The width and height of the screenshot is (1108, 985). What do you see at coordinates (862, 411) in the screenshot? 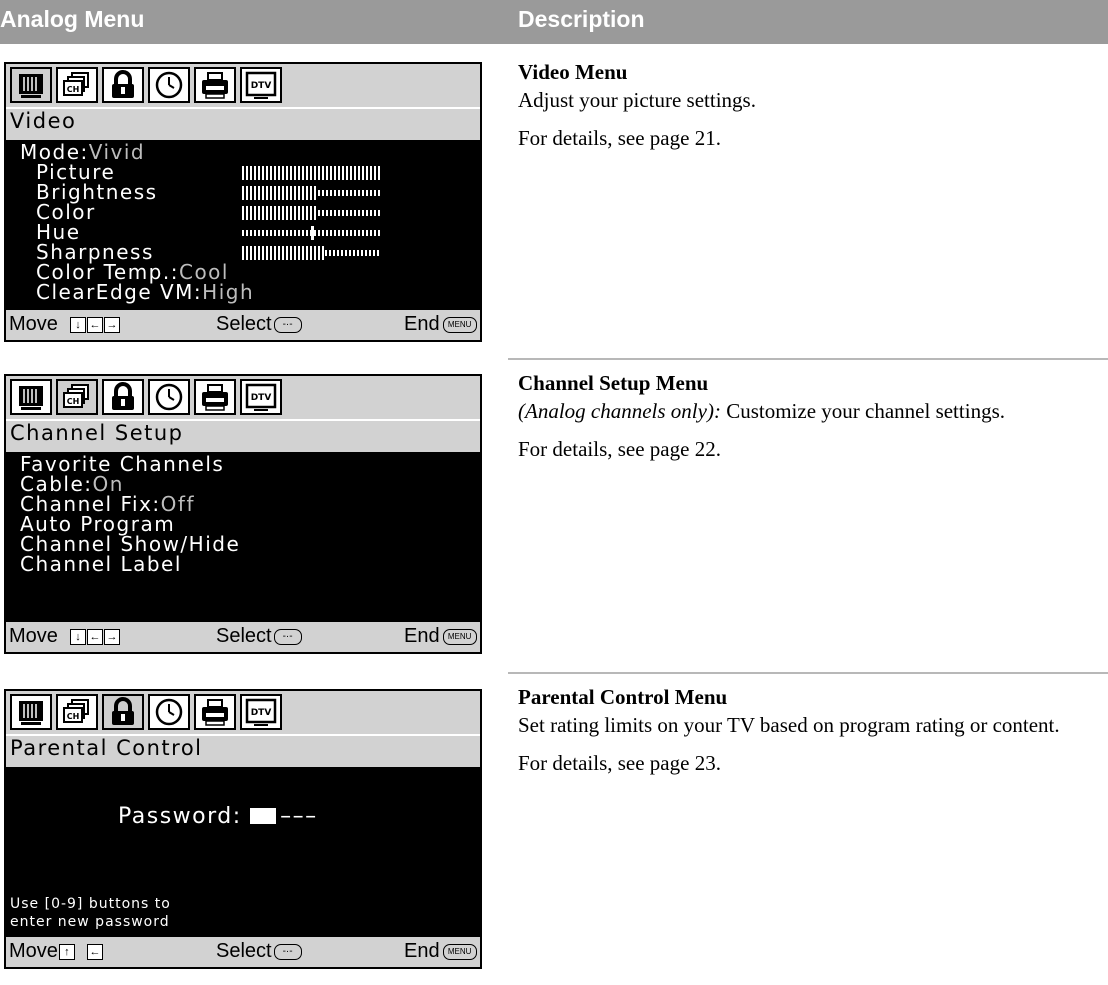
I see `channel-setup-text: Customize your channel settings.` at bounding box center [862, 411].